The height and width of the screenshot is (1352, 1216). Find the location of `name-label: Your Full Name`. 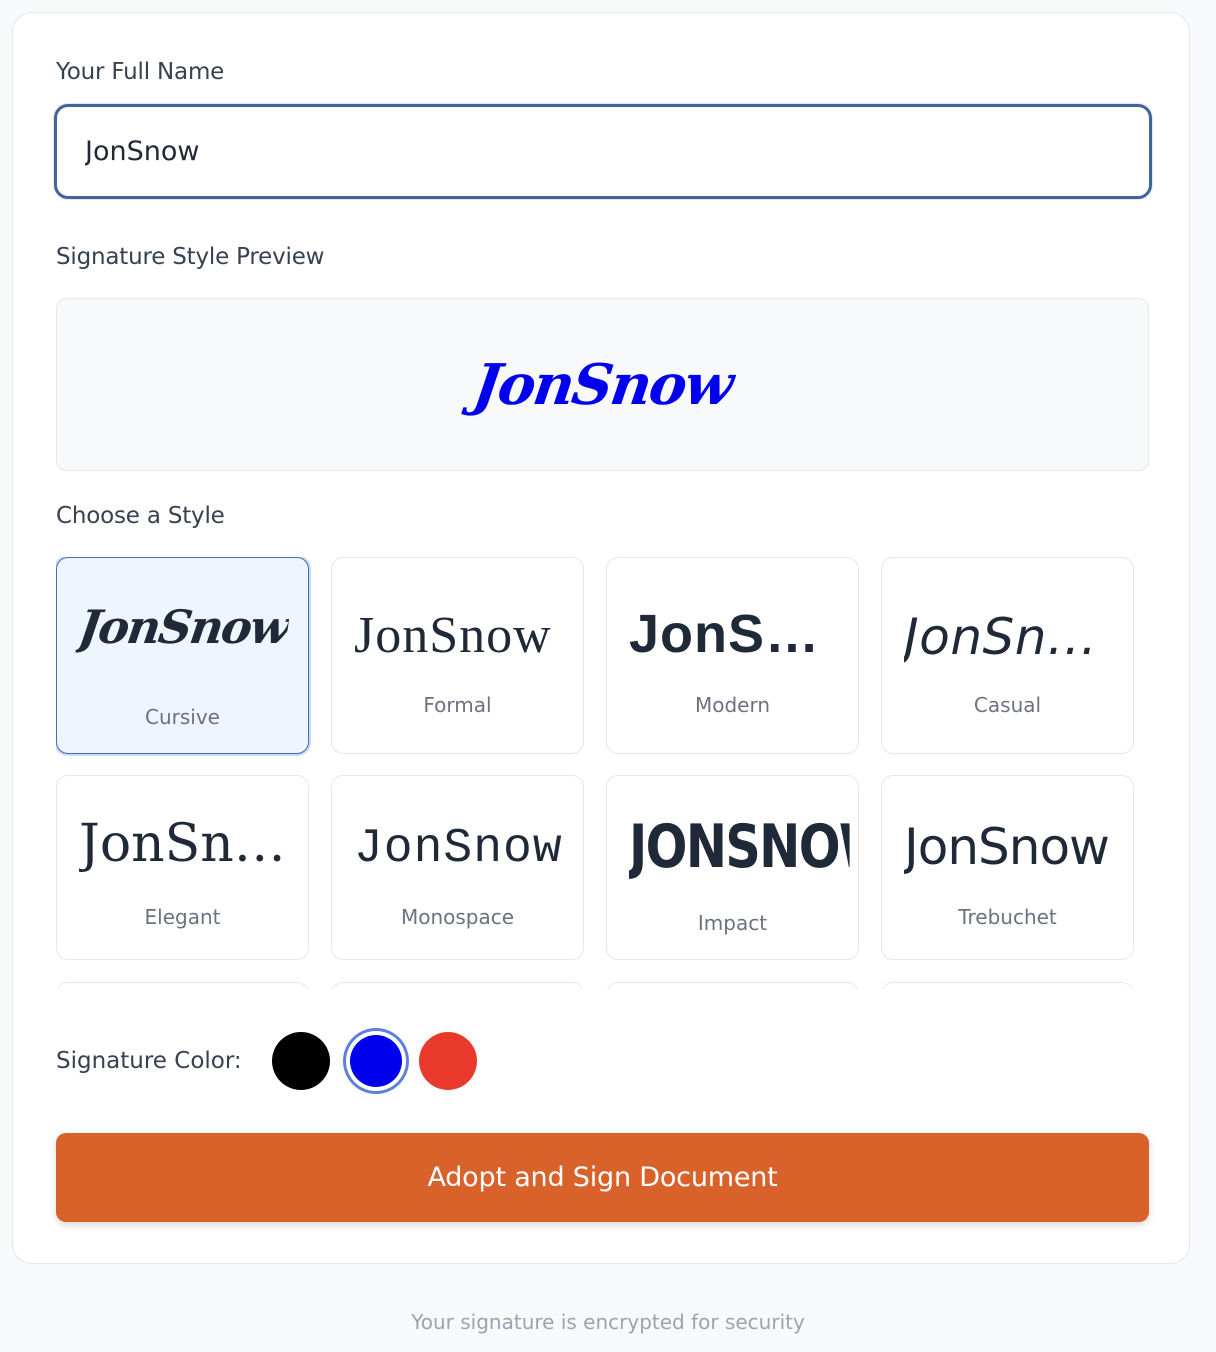

name-label: Your Full Name is located at coordinates (140, 72).